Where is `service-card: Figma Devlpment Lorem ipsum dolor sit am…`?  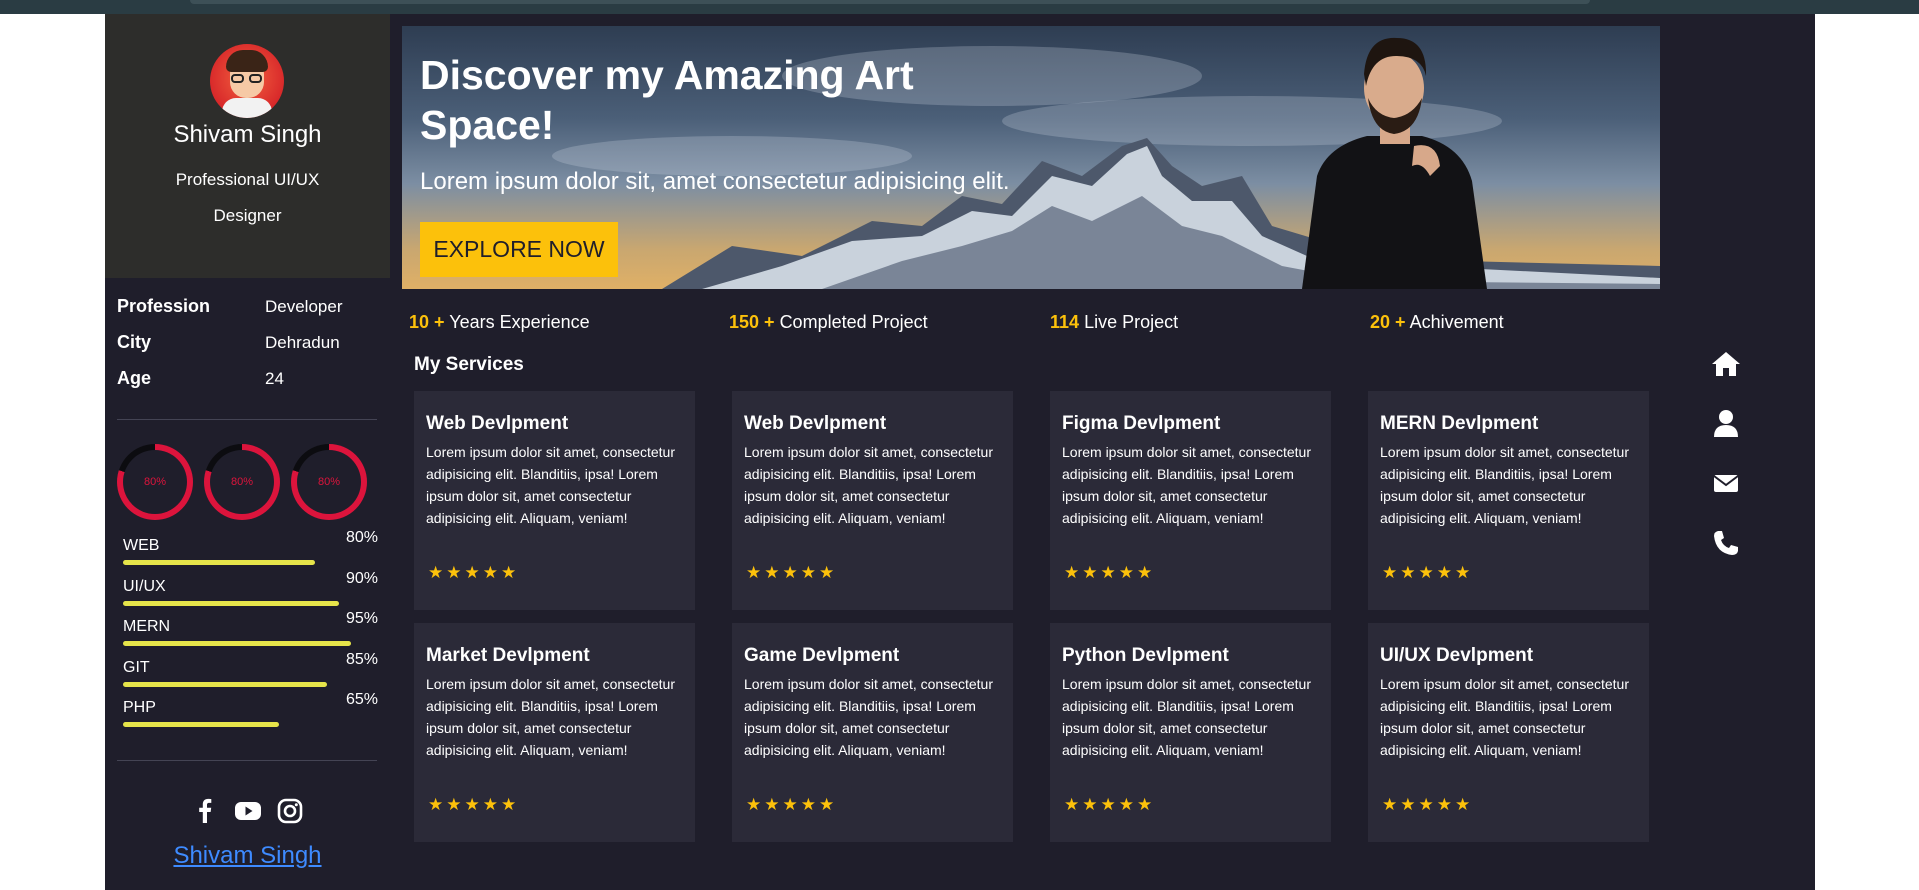 service-card: Figma Devlpment Lorem ipsum dolor sit am… is located at coordinates (1190, 500).